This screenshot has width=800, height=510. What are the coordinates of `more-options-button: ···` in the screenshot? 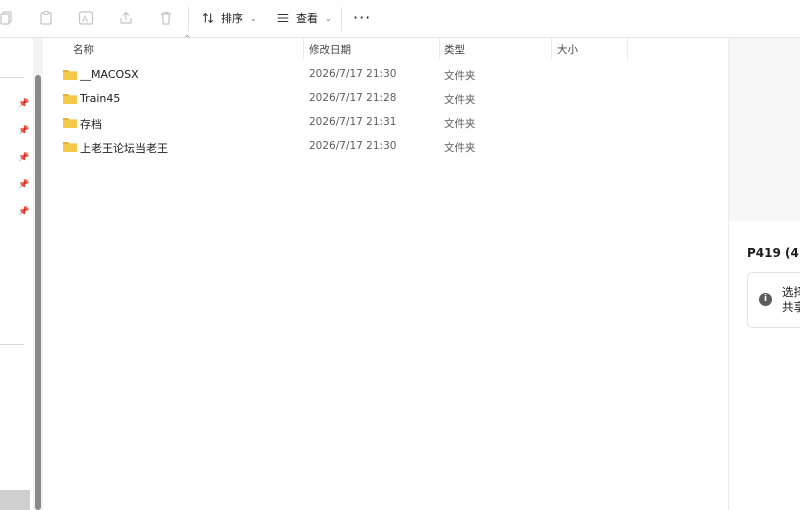 It's located at (362, 18).